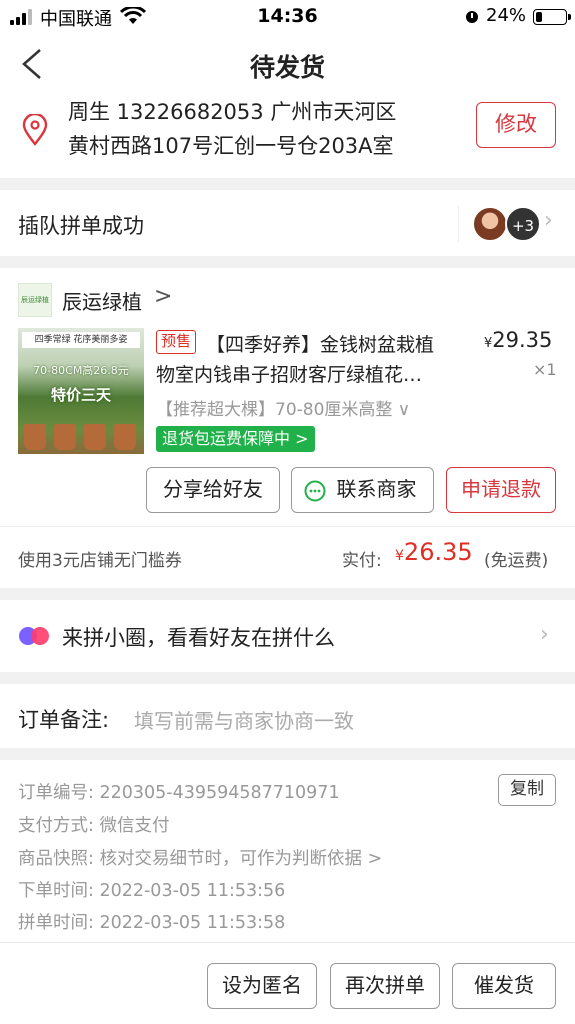 The height and width of the screenshot is (1024, 575). Describe the element at coordinates (434, 552) in the screenshot. I see `paid-amount: ¥26.35` at that location.